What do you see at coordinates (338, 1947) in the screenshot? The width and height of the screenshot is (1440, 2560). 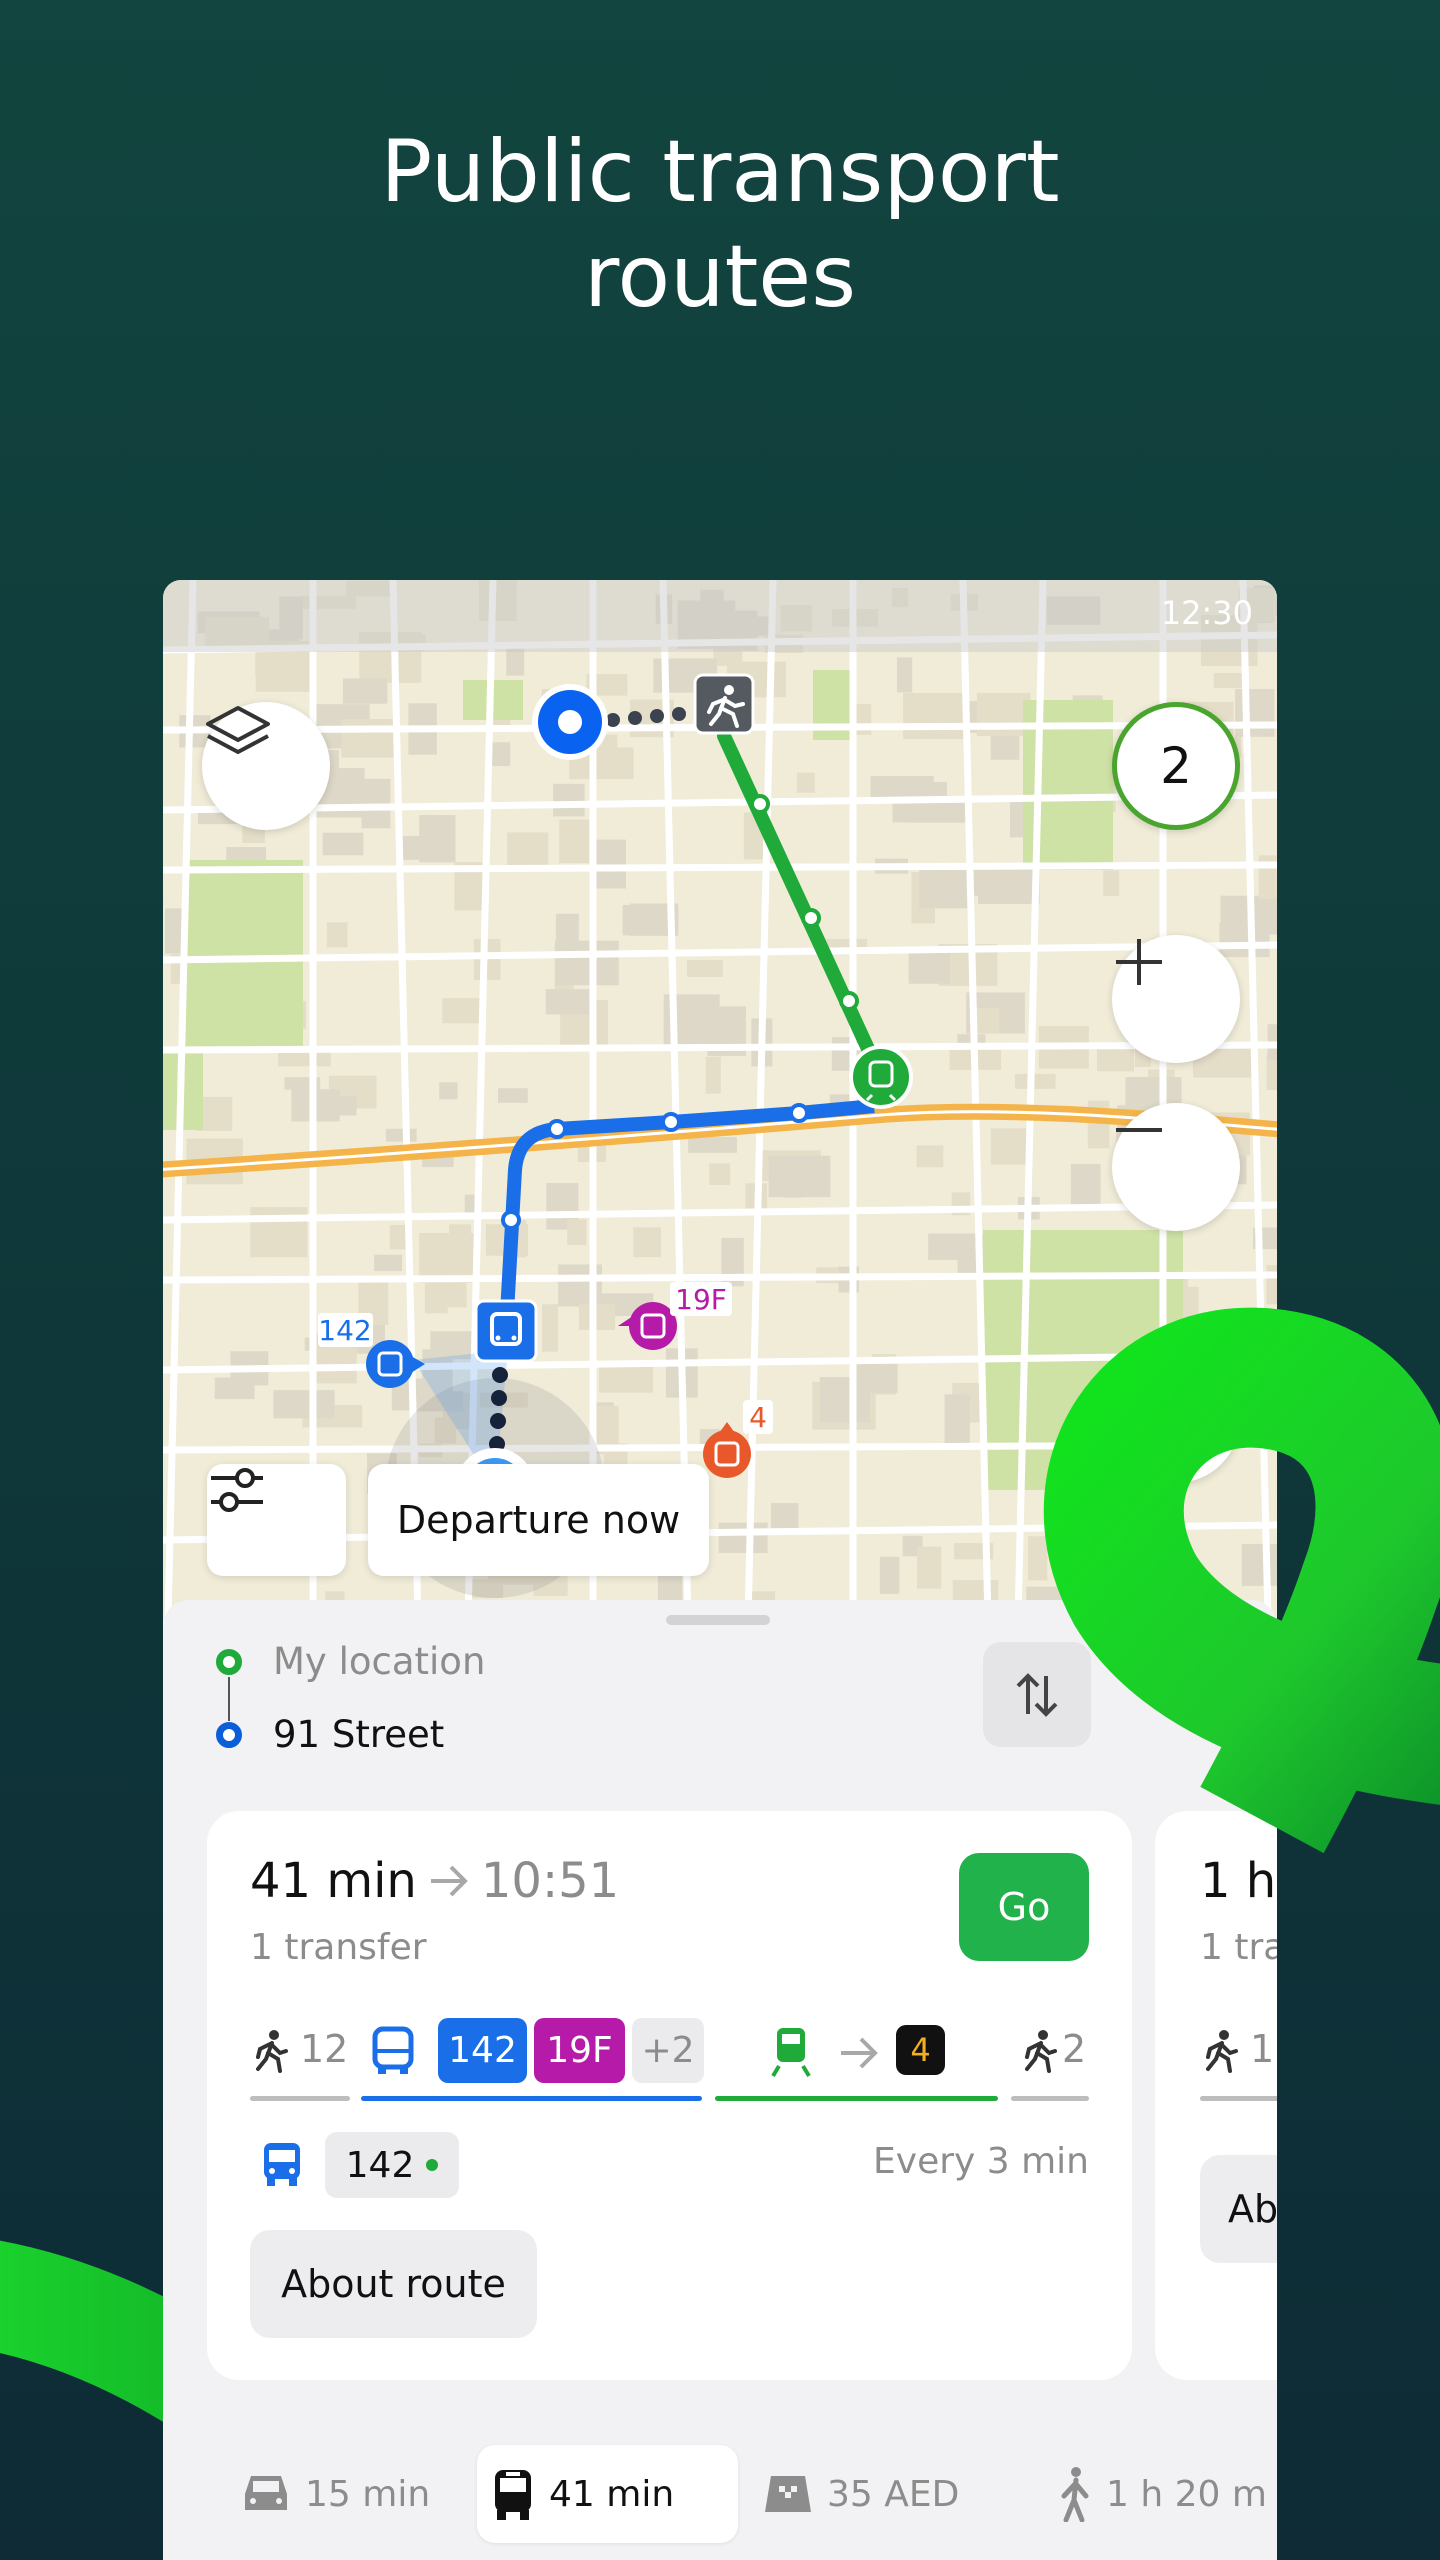 I see `route-transfers: 1 transfer` at bounding box center [338, 1947].